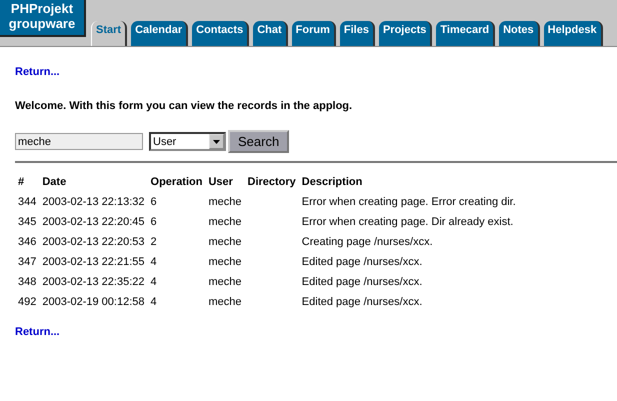 Image resolution: width=617 pixels, height=401 pixels. What do you see at coordinates (314, 33) in the screenshot?
I see `nav-tab: Forum` at bounding box center [314, 33].